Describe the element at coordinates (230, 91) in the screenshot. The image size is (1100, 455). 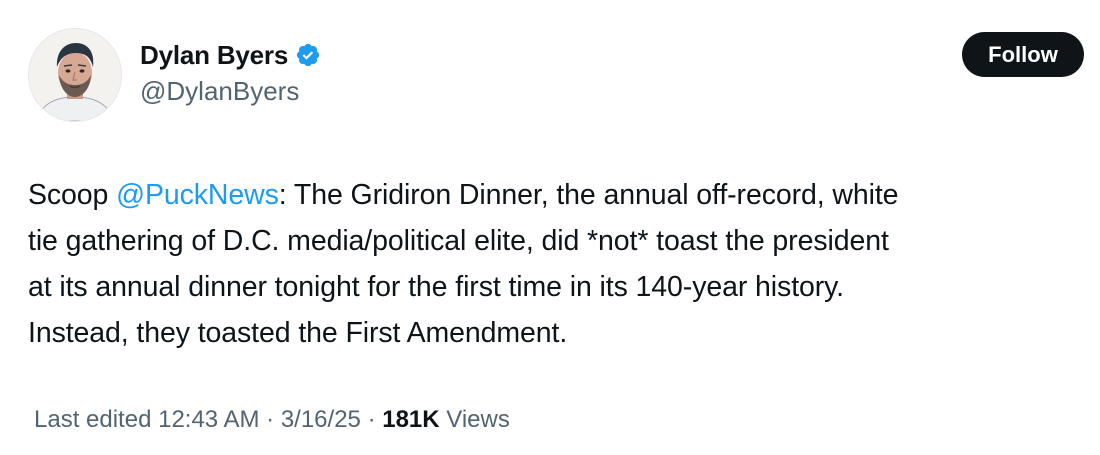
I see `author-handle: @DylanByers` at that location.